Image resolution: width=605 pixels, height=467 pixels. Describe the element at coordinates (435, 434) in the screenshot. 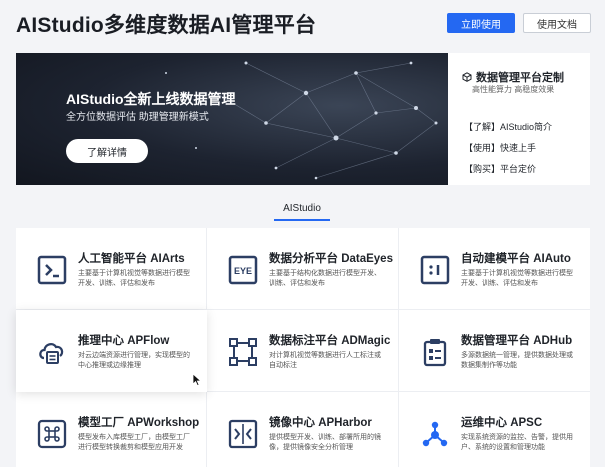

I see `network-icon` at that location.